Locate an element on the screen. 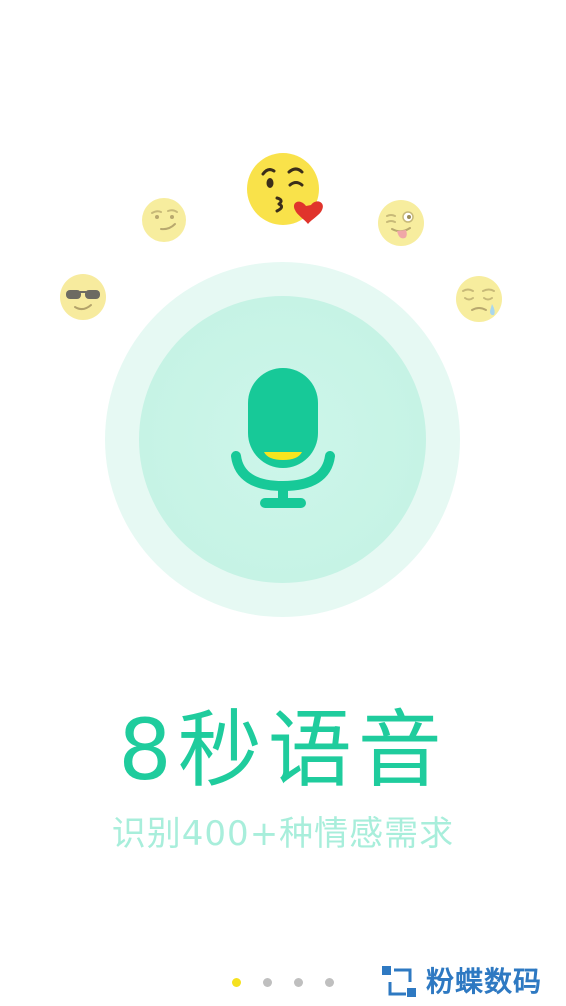 The image size is (566, 1006). watermark-logo-icon is located at coordinates (400, 984).